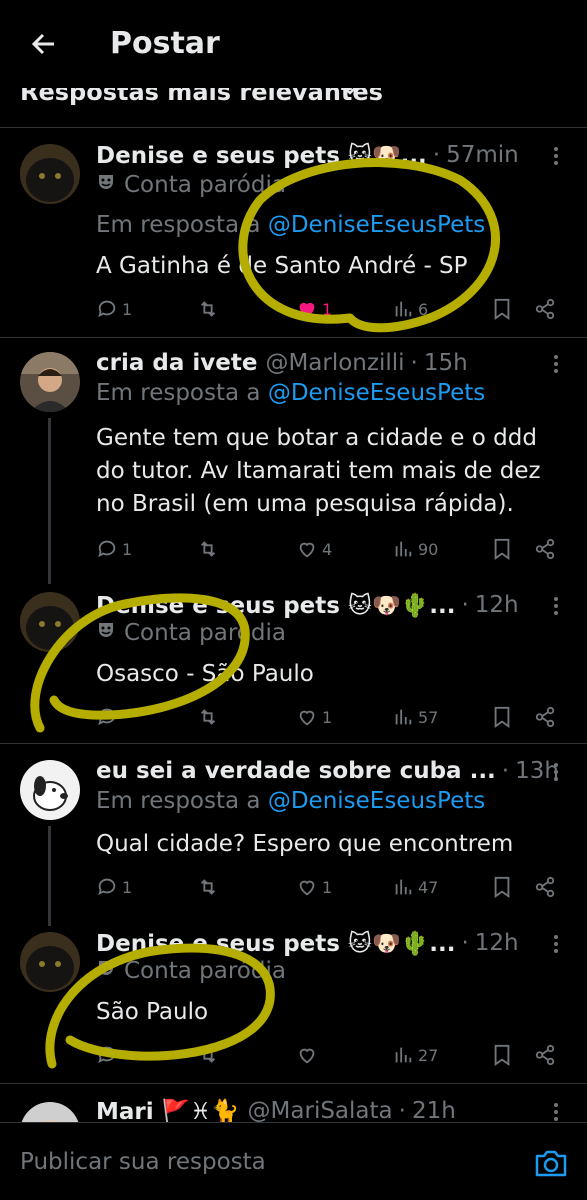  Describe the element at coordinates (434, 1111) in the screenshot. I see `timestamp: 21h` at that location.